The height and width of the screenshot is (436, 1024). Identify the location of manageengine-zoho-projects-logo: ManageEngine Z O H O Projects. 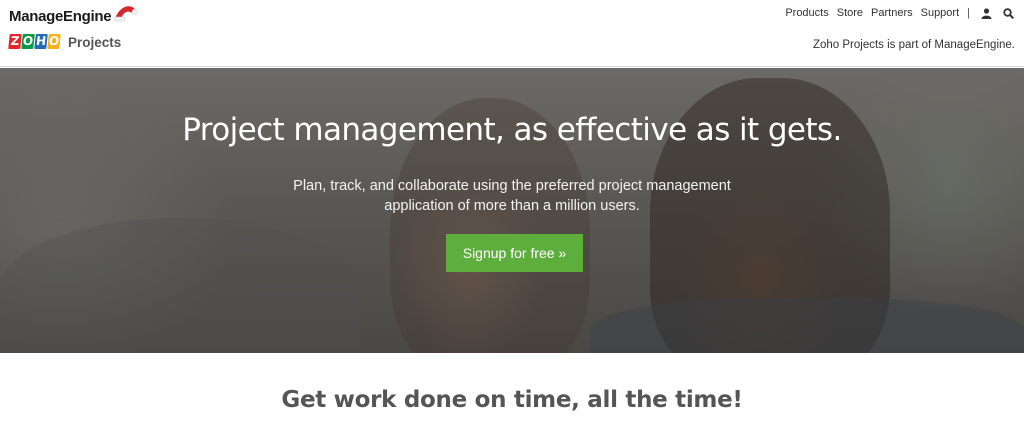
(73, 31).